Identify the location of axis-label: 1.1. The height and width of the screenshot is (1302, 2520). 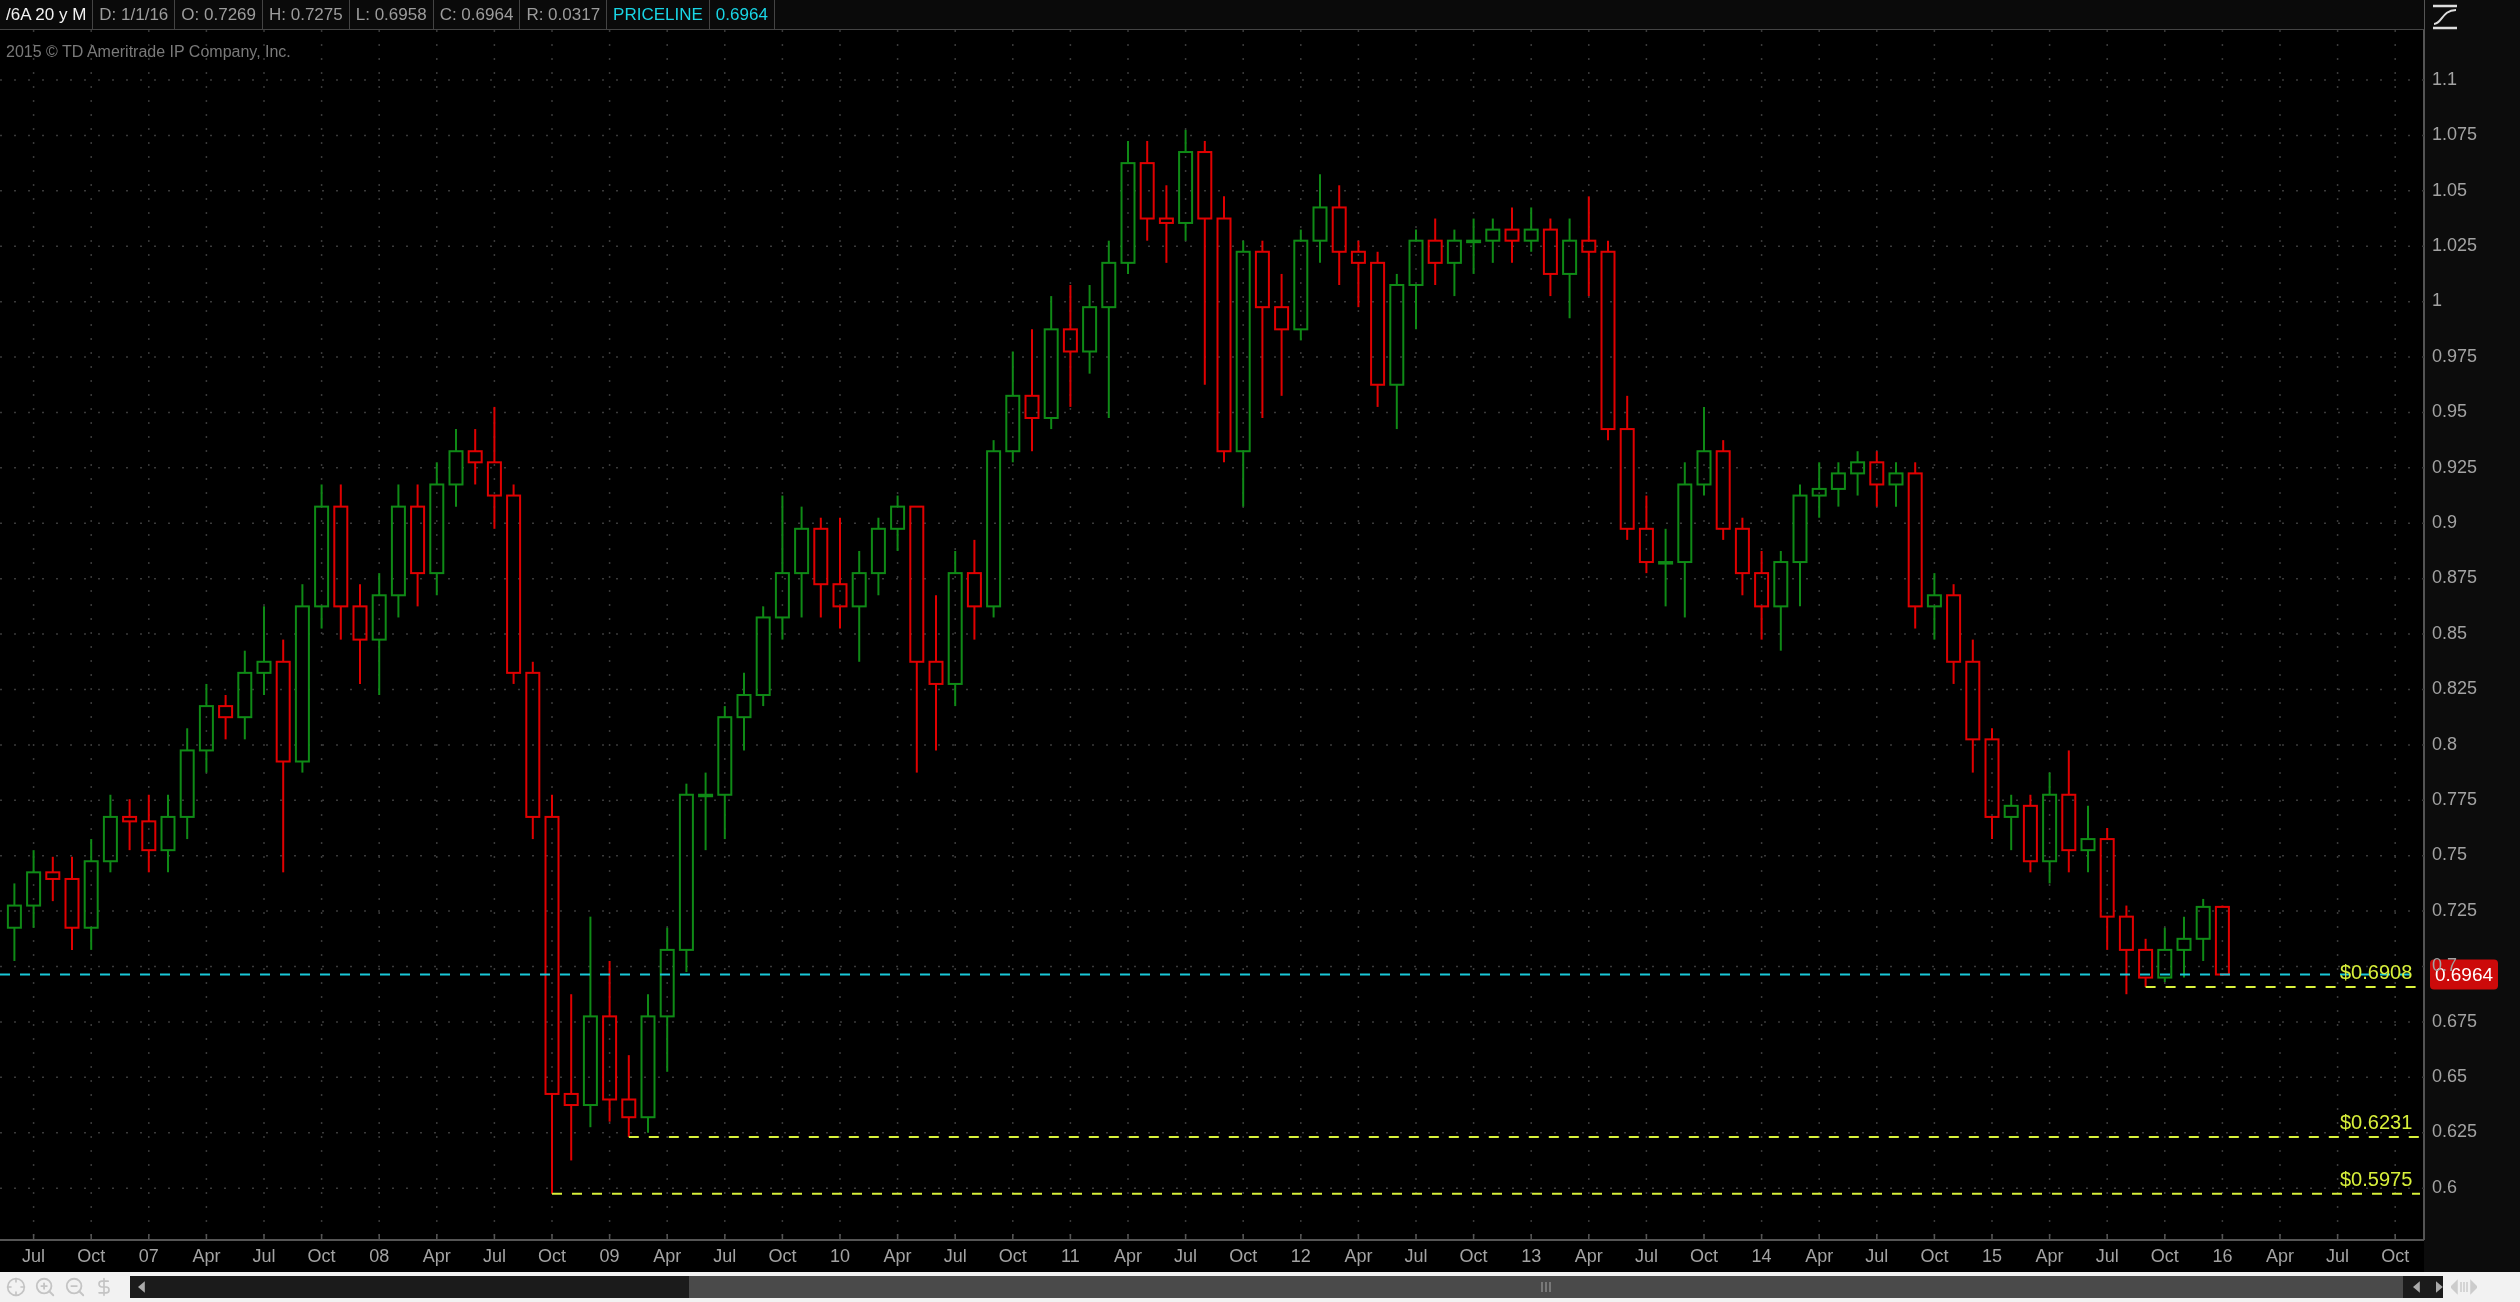
(2445, 78).